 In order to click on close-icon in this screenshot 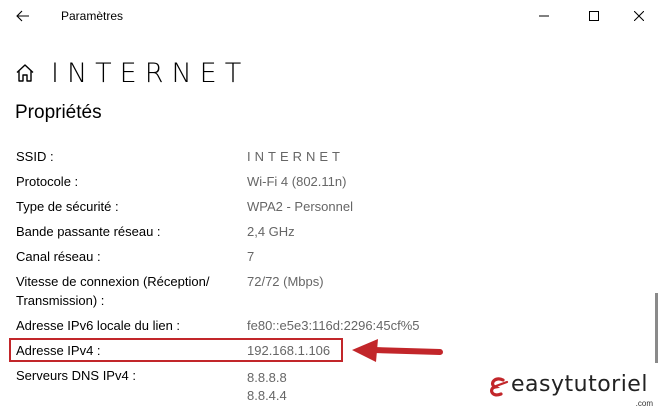, I will do `click(639, 16)`.